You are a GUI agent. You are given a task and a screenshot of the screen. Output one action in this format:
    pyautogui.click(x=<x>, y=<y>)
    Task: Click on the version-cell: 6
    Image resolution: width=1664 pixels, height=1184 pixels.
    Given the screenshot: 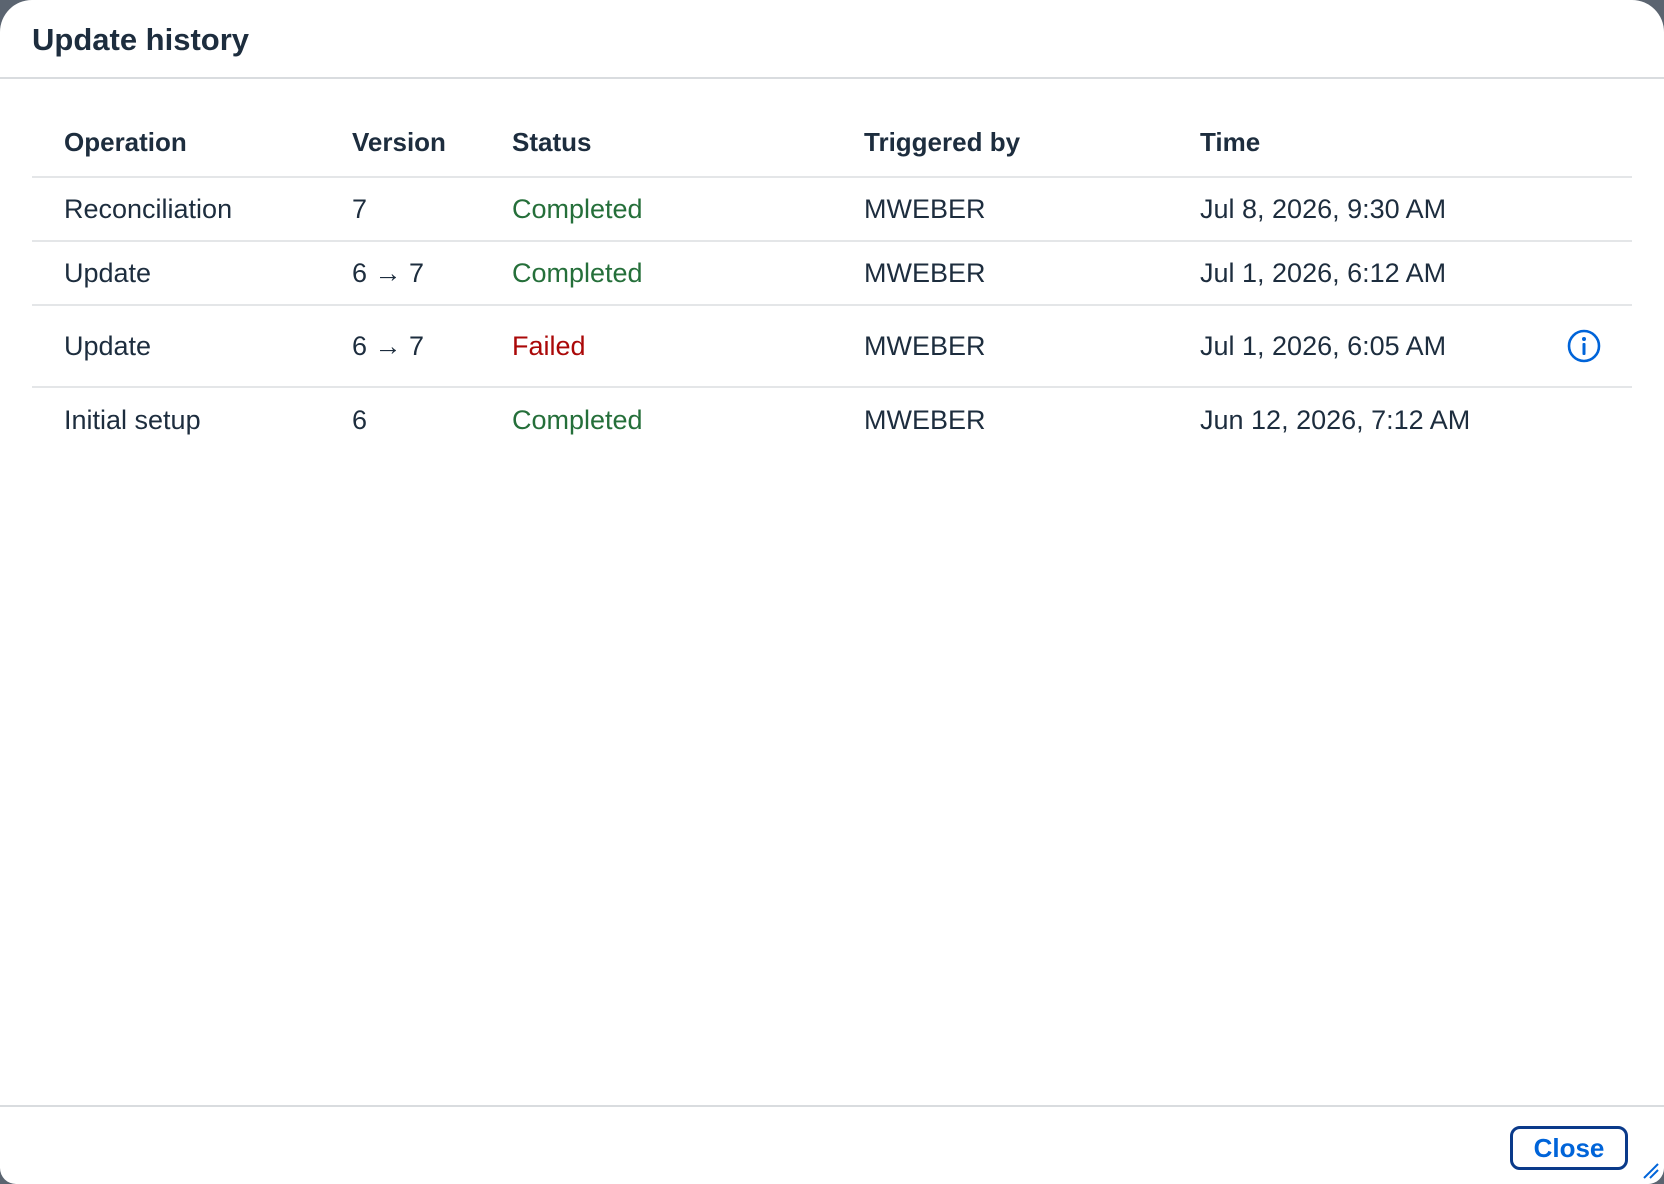 What is the action you would take?
    pyautogui.click(x=360, y=419)
    